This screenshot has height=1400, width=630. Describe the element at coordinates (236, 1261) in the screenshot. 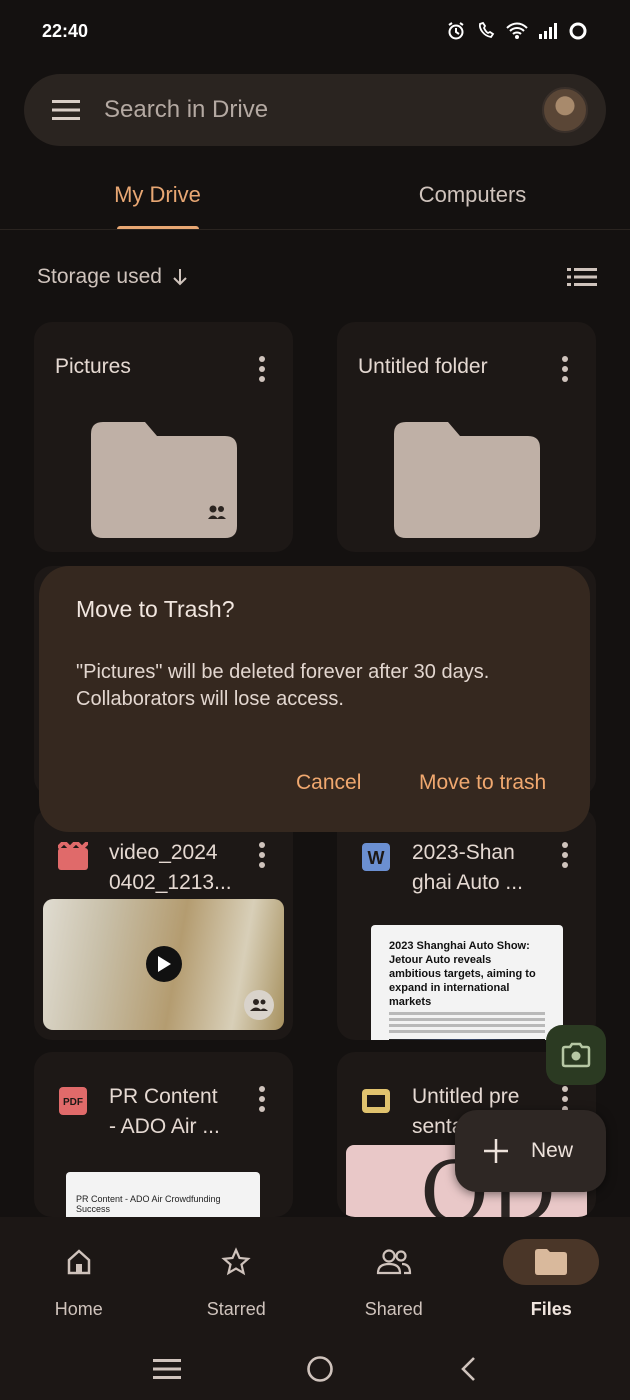

I see `star-icon` at that location.